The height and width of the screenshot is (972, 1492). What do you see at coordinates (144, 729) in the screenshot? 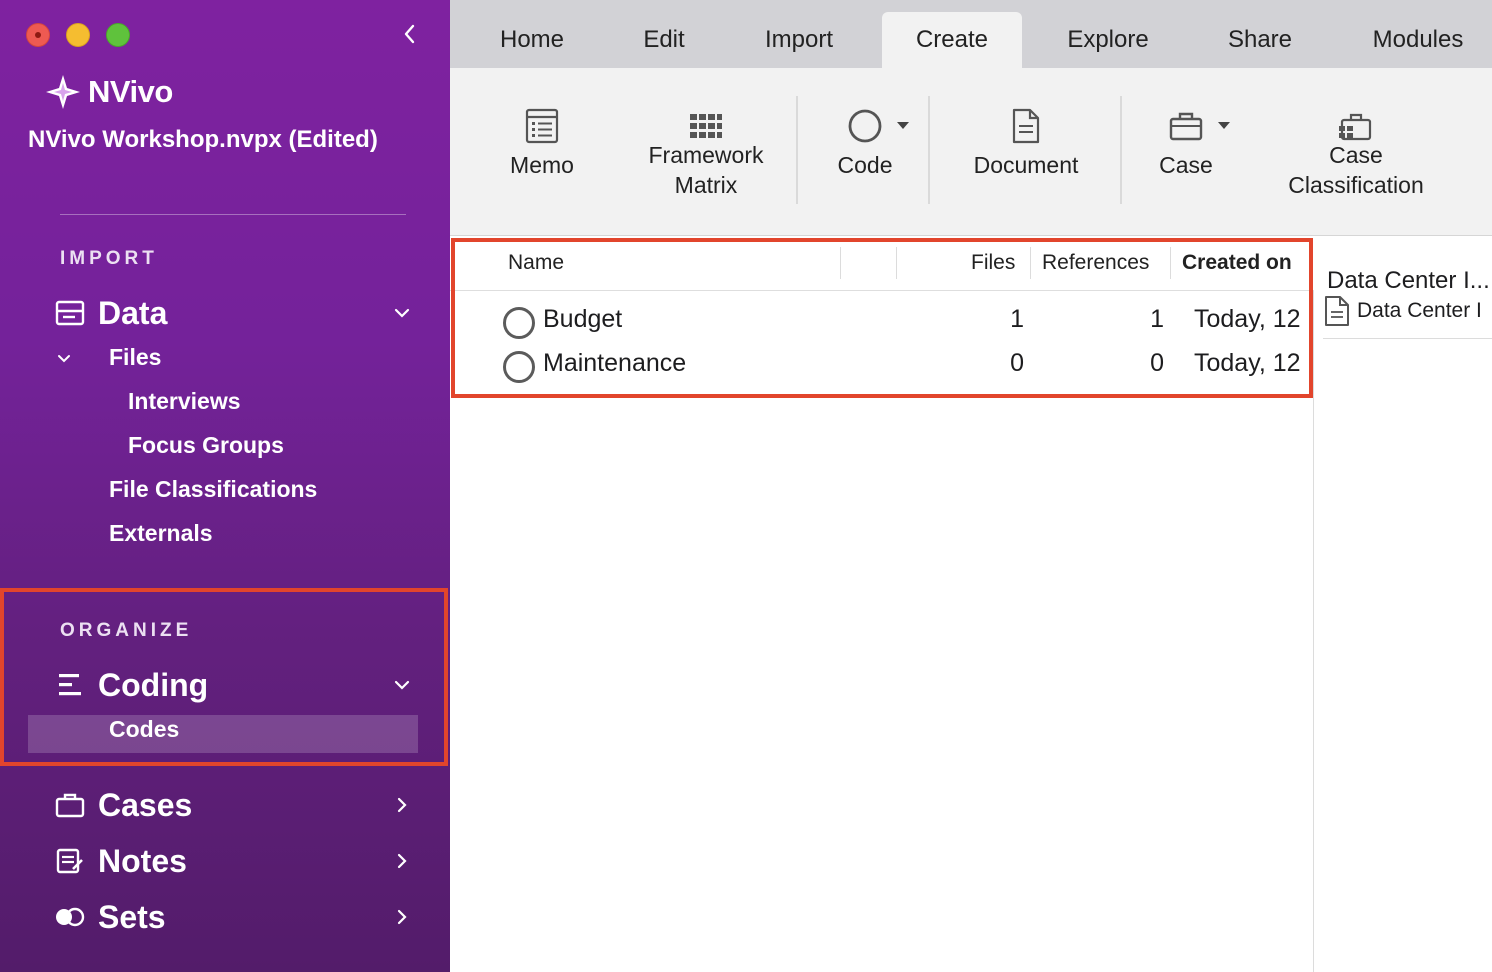
I see `sidebar-item-codes: Codes` at bounding box center [144, 729].